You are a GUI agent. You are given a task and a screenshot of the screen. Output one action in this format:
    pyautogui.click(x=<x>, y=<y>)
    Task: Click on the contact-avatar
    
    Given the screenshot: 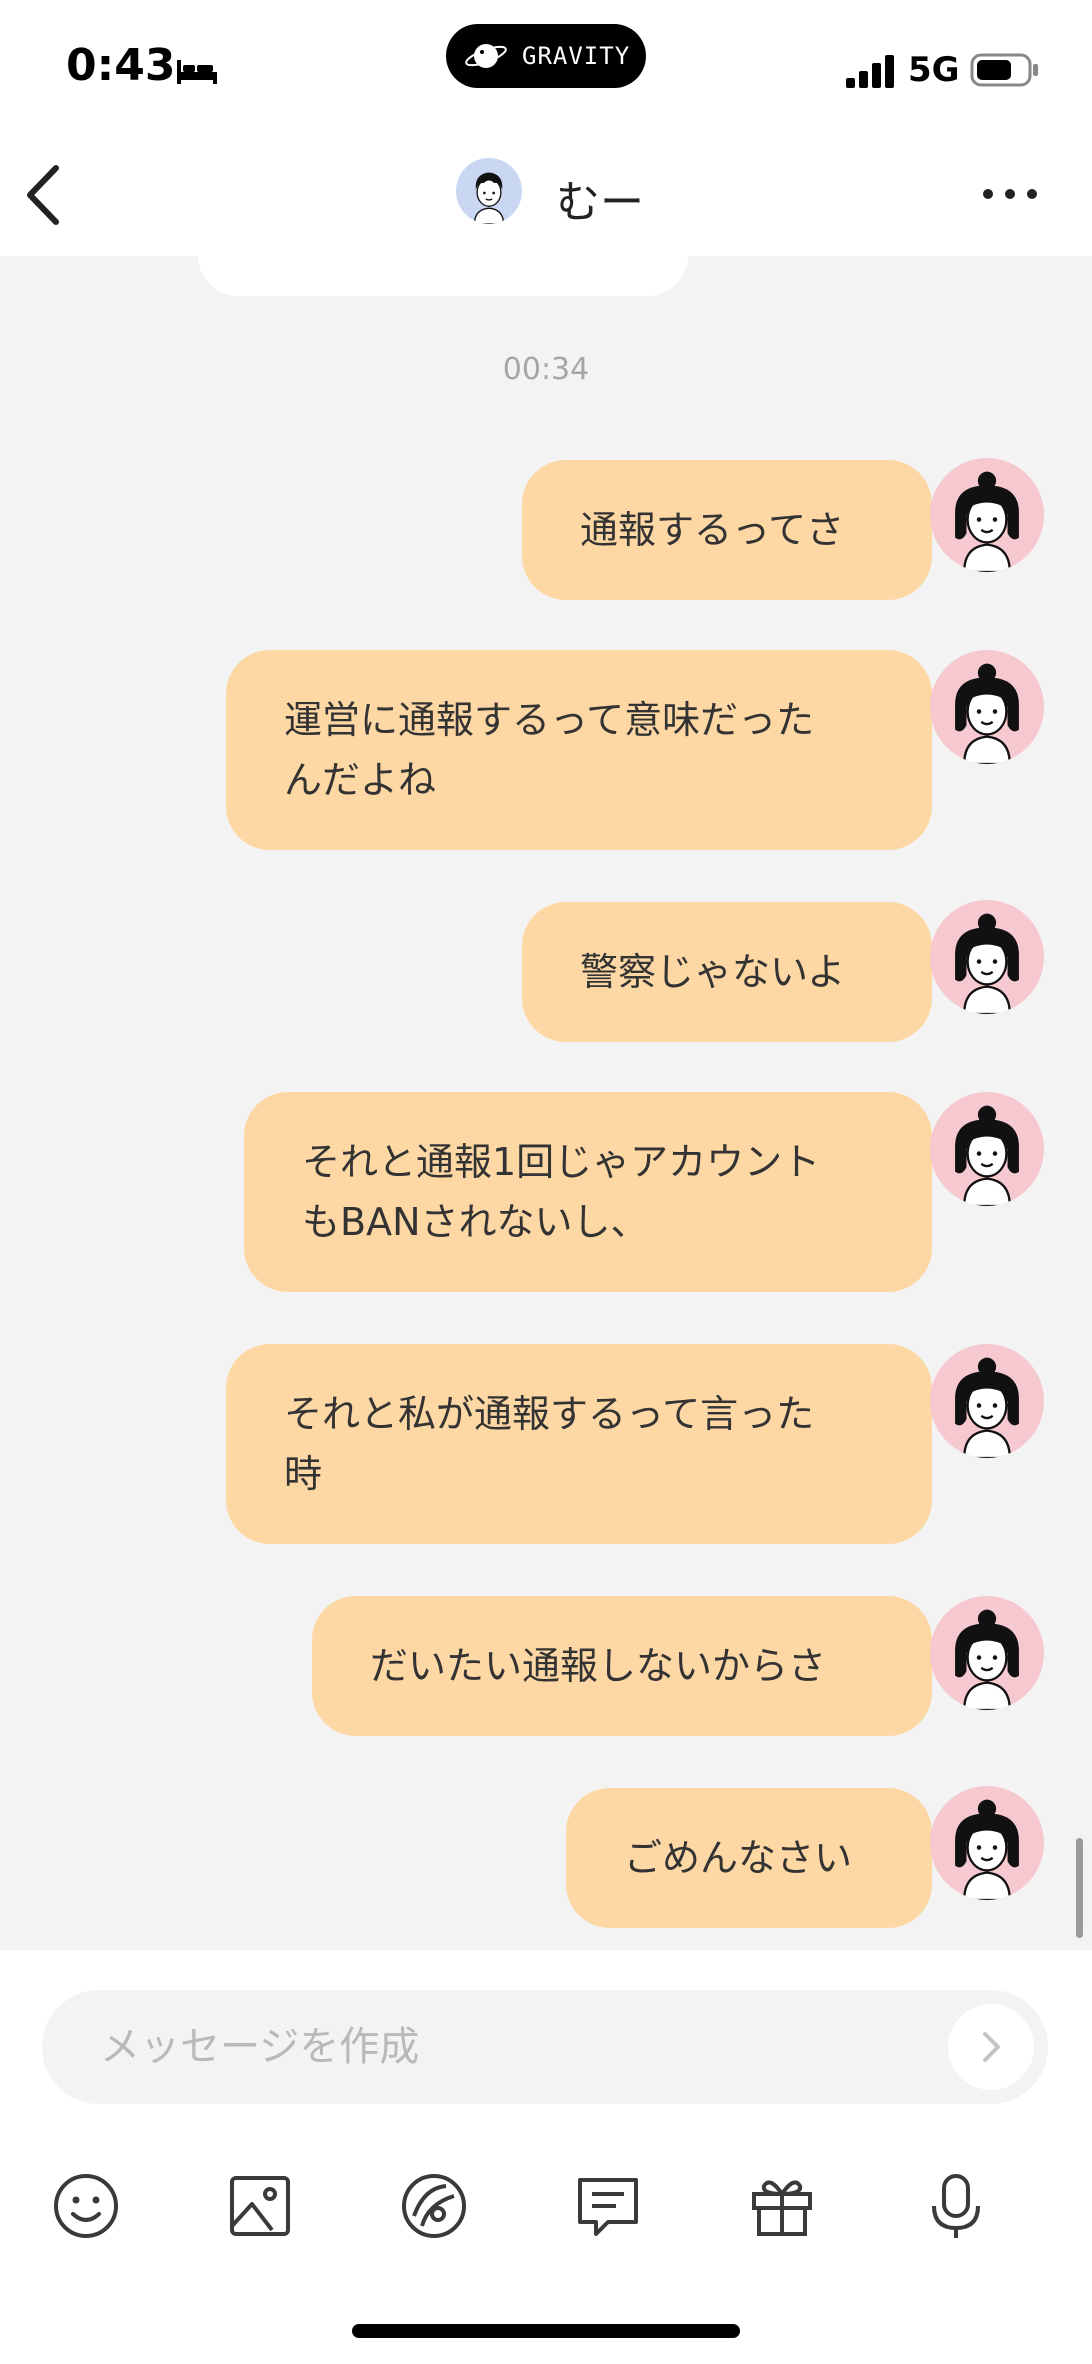 What is the action you would take?
    pyautogui.click(x=489, y=191)
    